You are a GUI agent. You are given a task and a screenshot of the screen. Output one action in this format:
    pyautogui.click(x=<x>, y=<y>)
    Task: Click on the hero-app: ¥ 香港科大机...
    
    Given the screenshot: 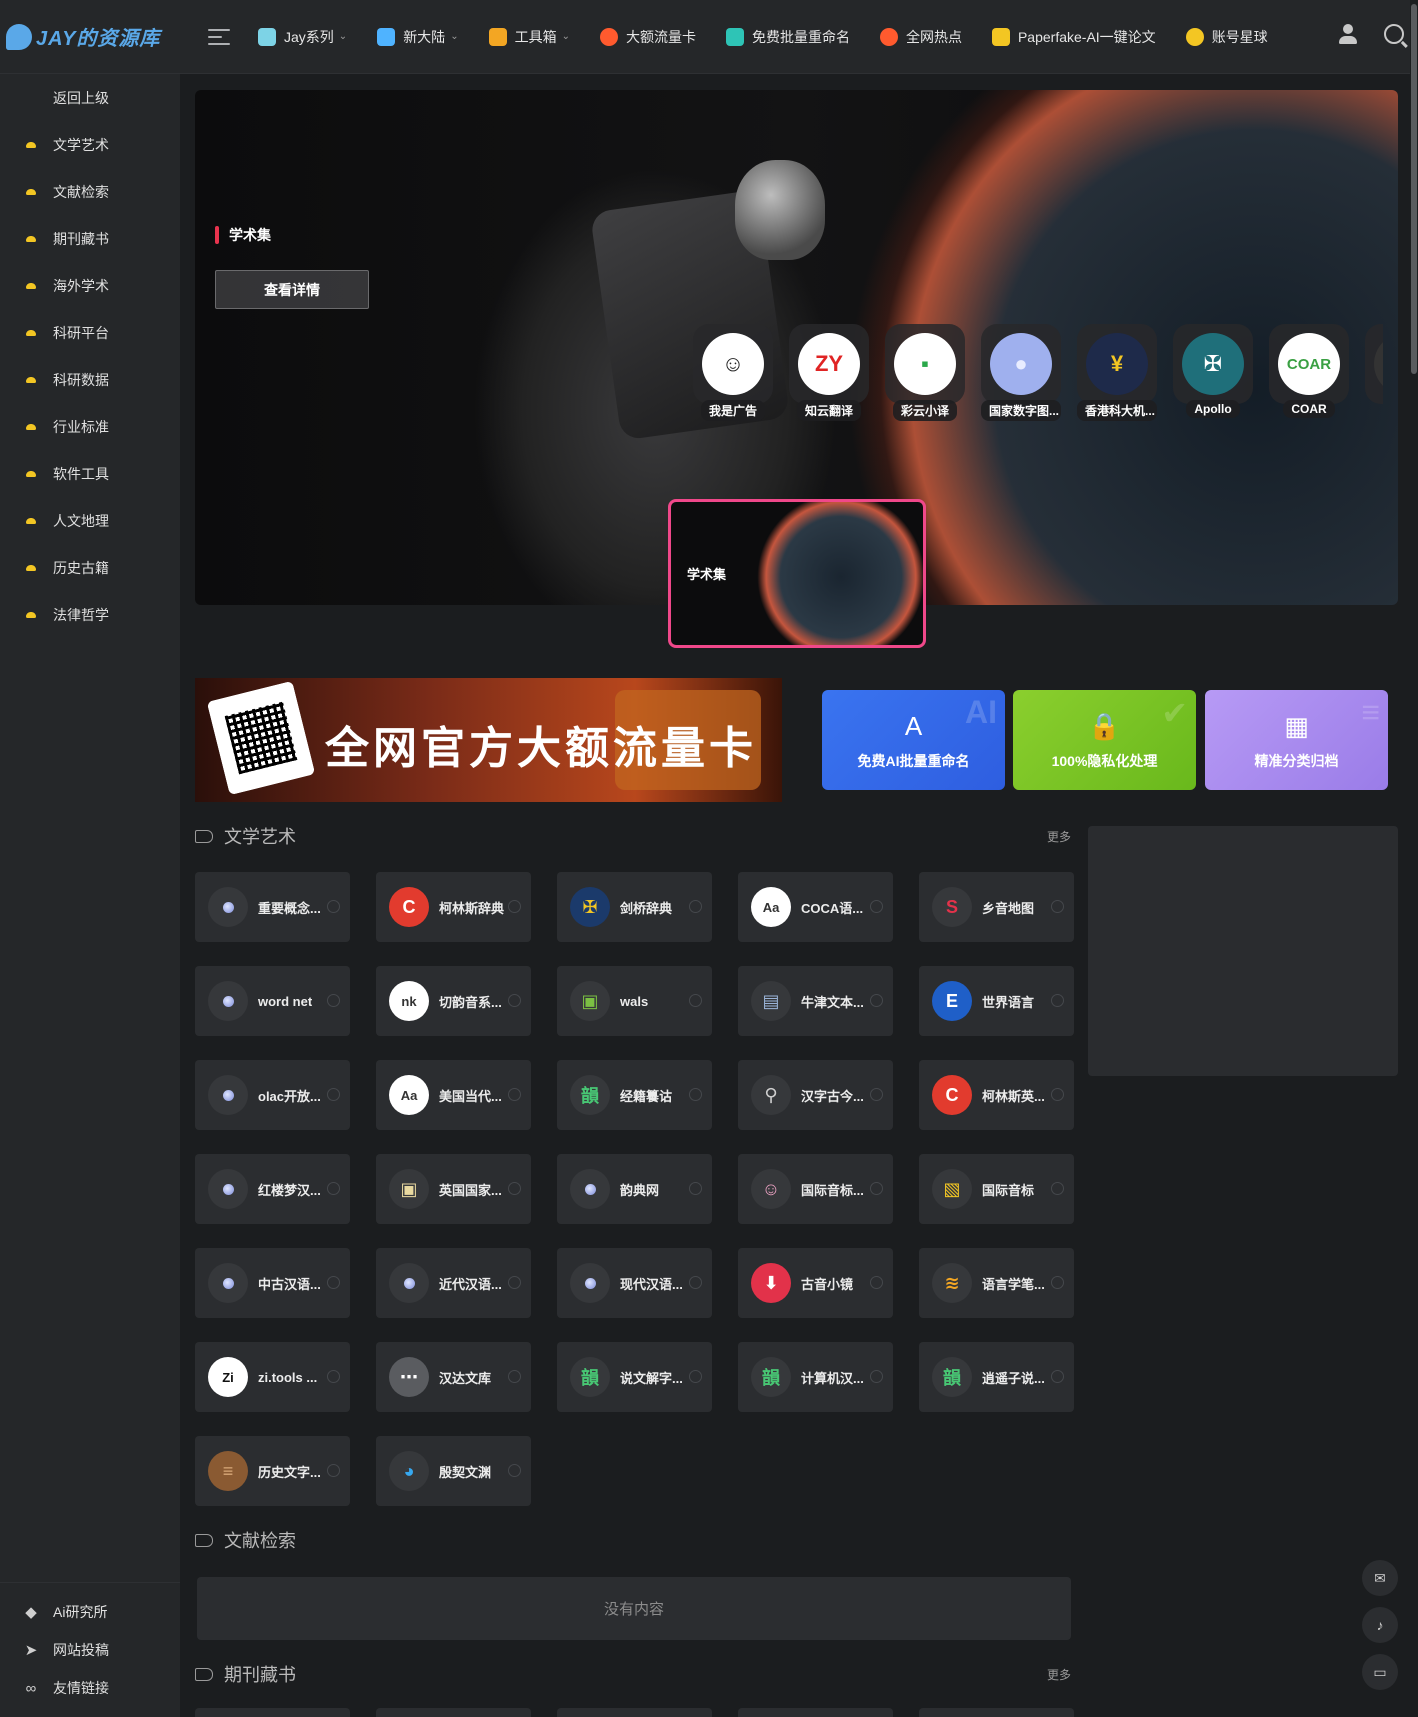 What is the action you would take?
    pyautogui.click(x=1117, y=374)
    